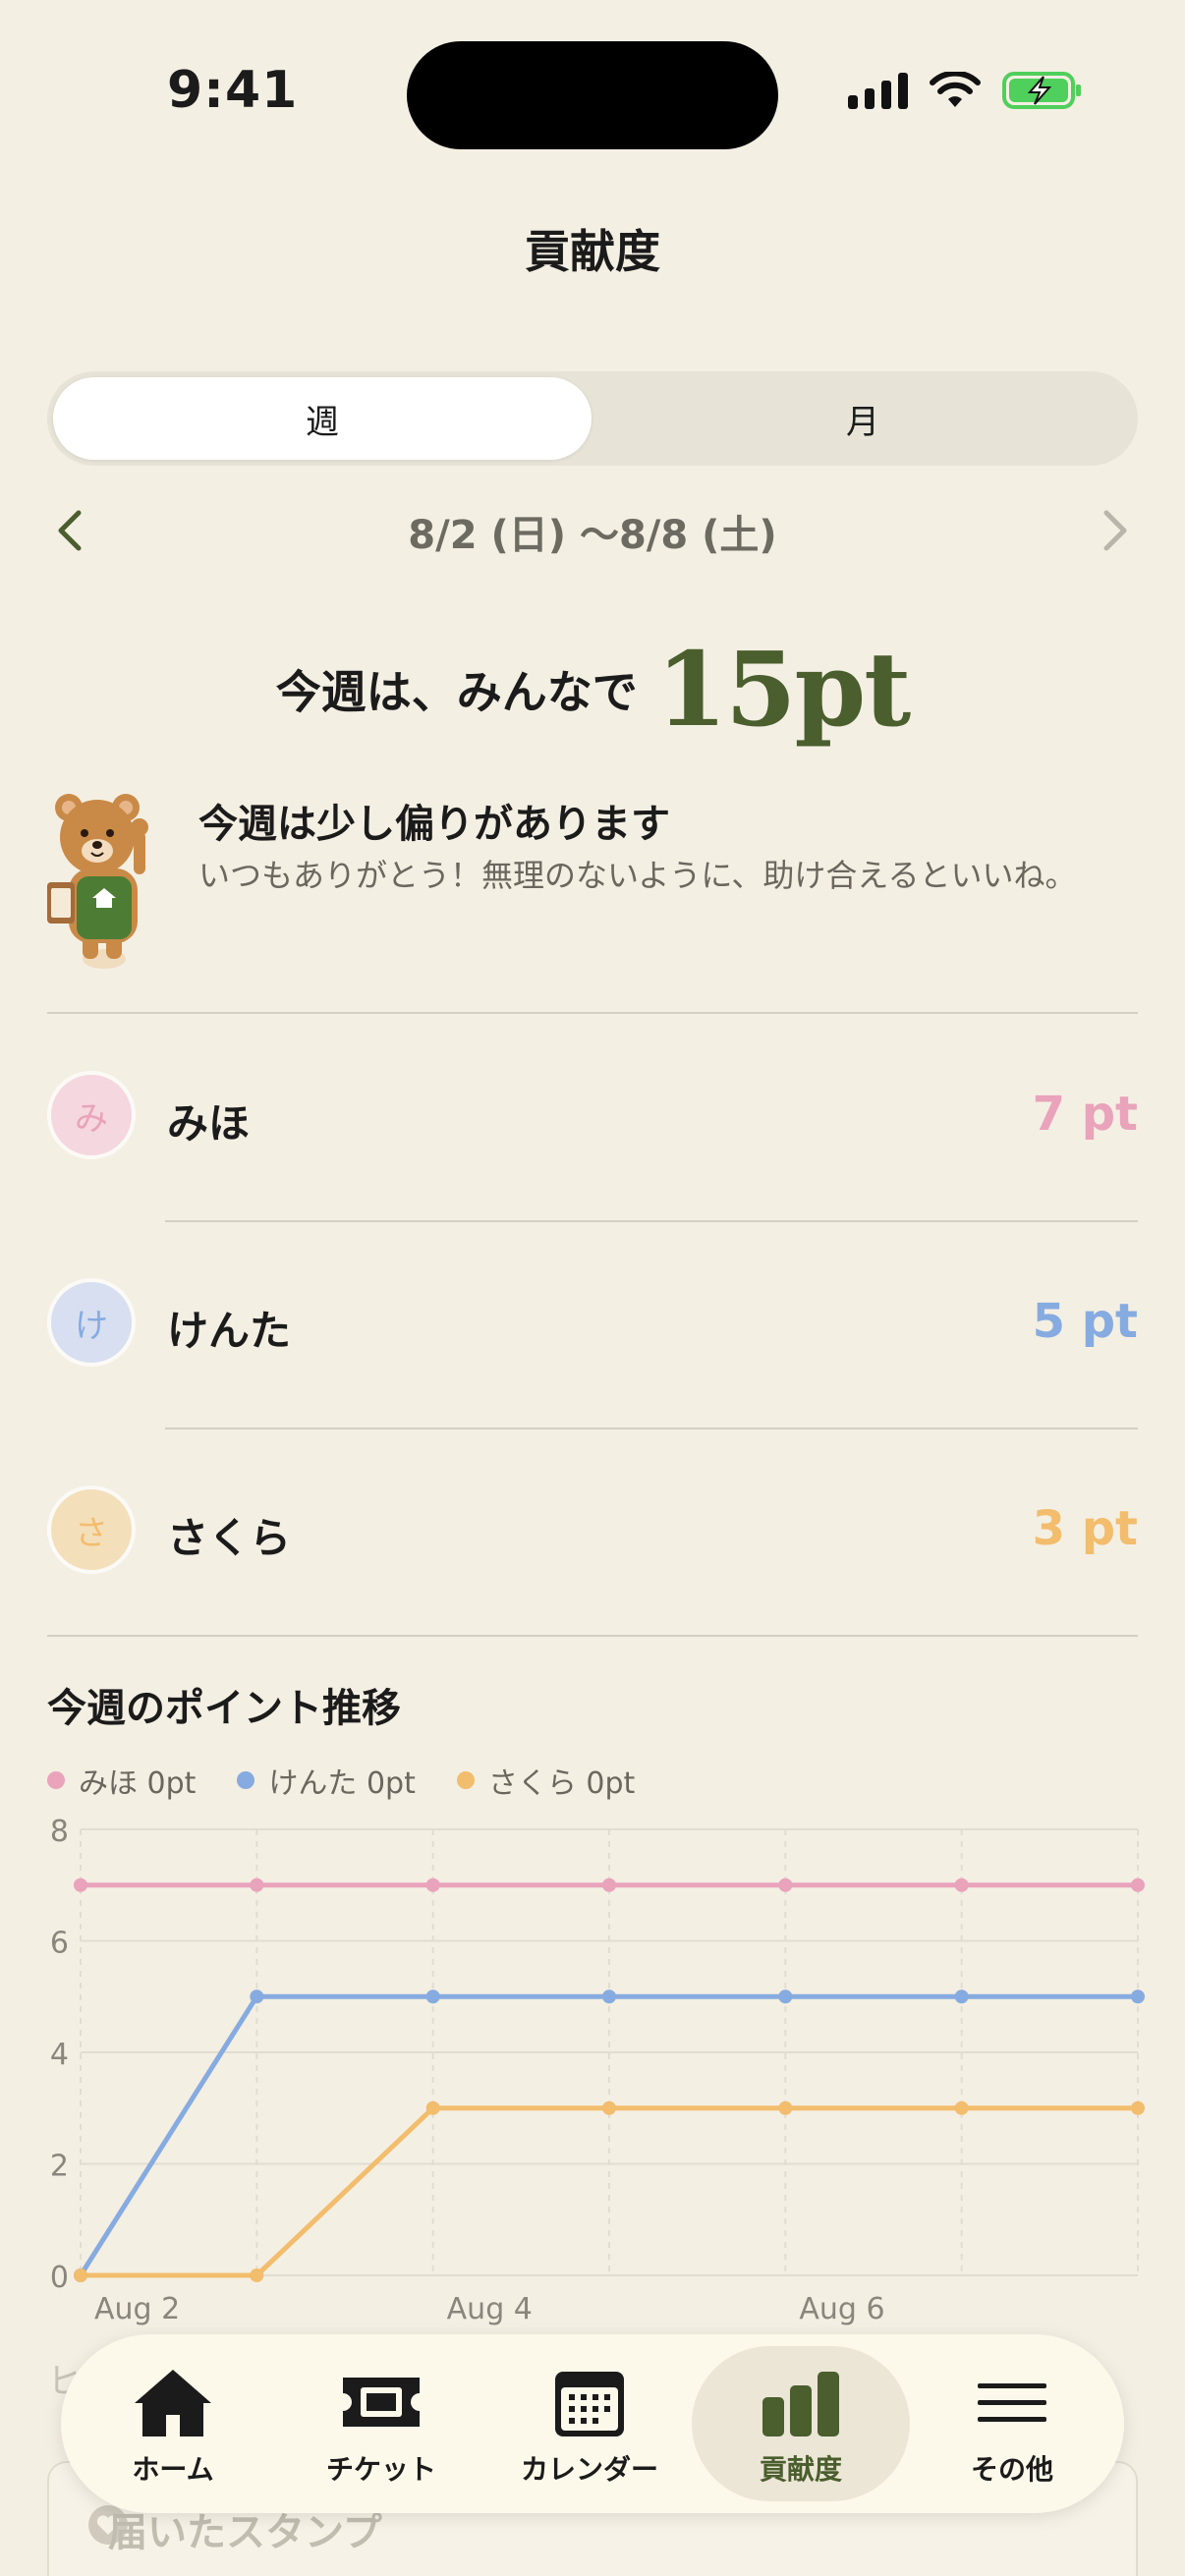 This screenshot has width=1185, height=2576. I want to click on y-tick-label: 6, so click(60, 1944).